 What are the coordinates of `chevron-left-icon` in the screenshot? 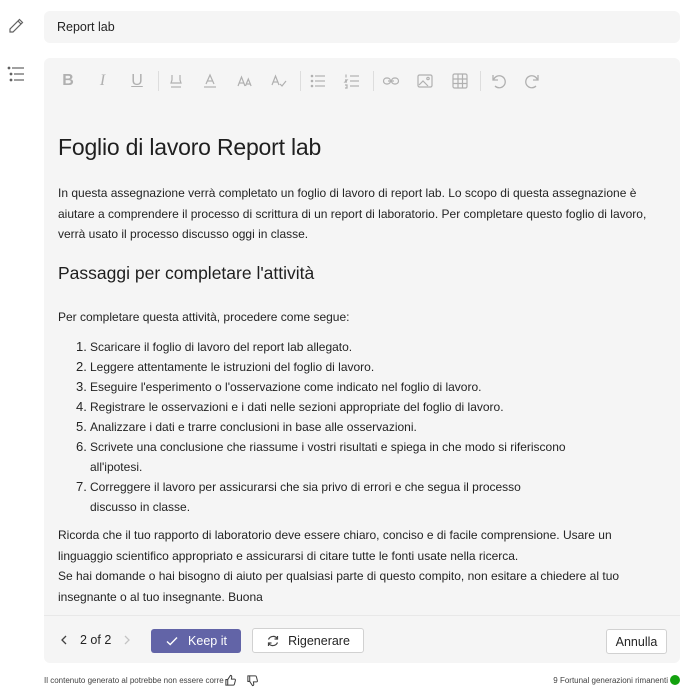 It's located at (64, 640).